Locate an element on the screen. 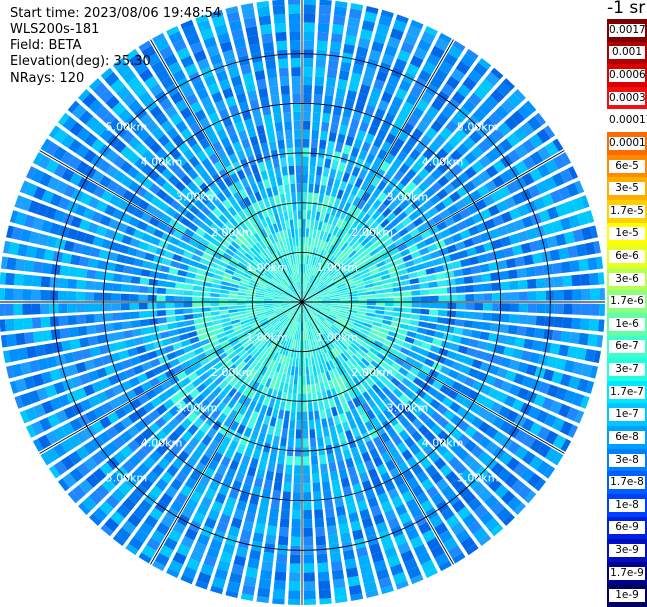 This screenshot has width=647, height=607. colorbar-label: 1e-6 is located at coordinates (627, 324).